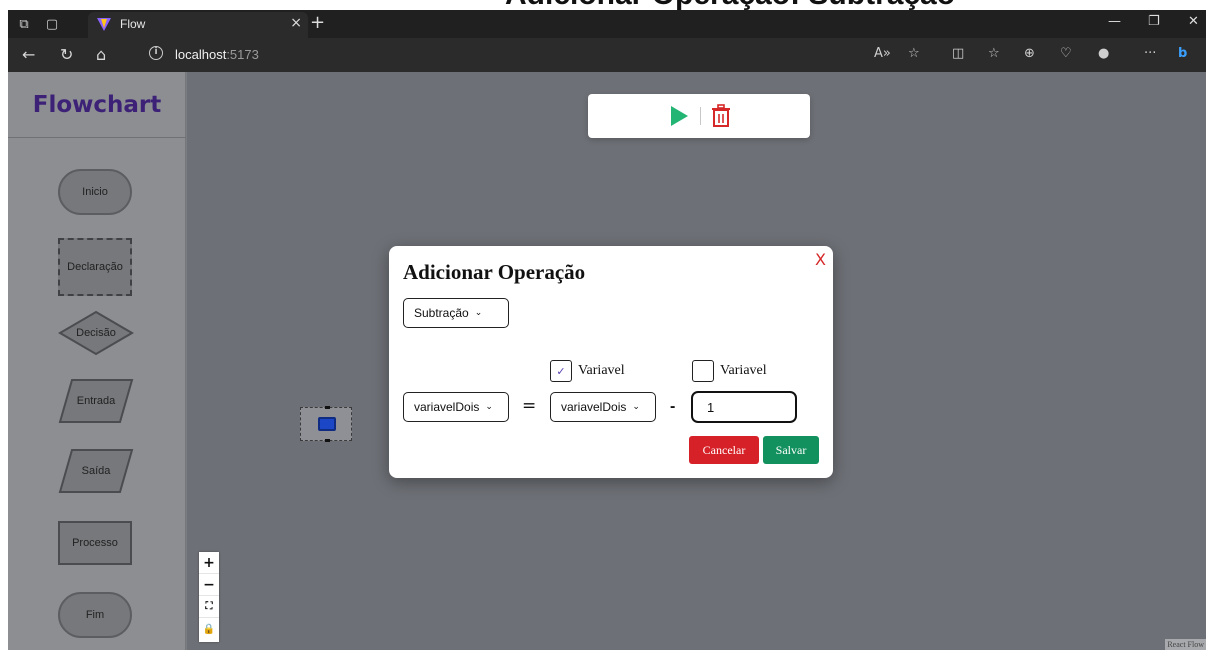 The image size is (1206, 650). What do you see at coordinates (703, 371) in the screenshot?
I see `operand-variable-checkbox` at bounding box center [703, 371].